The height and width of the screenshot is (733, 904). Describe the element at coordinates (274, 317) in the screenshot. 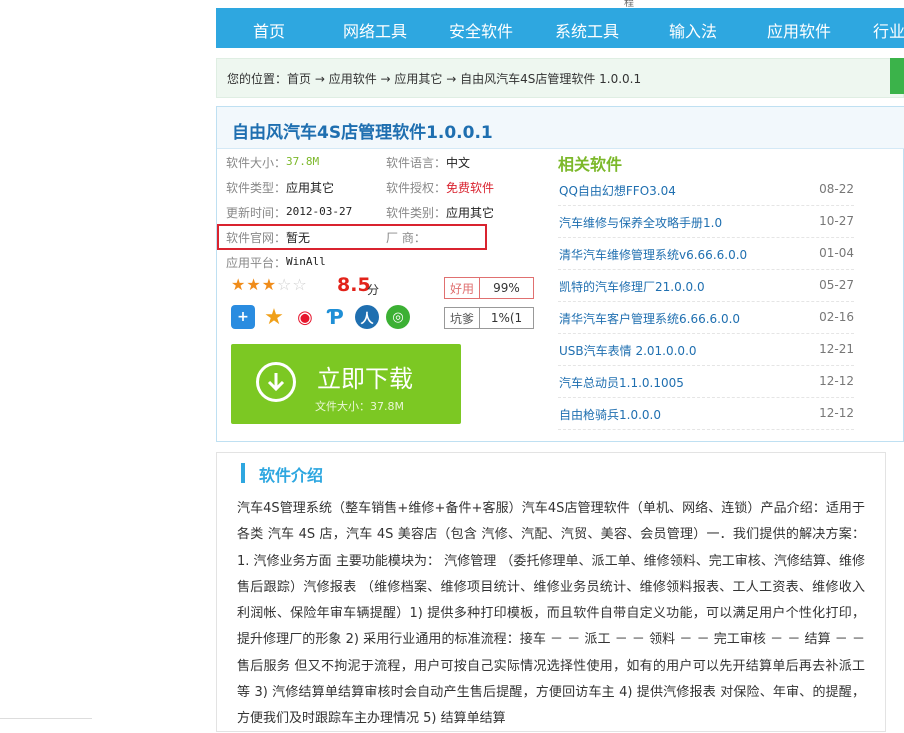

I see `qzone-star-icon: ★` at that location.